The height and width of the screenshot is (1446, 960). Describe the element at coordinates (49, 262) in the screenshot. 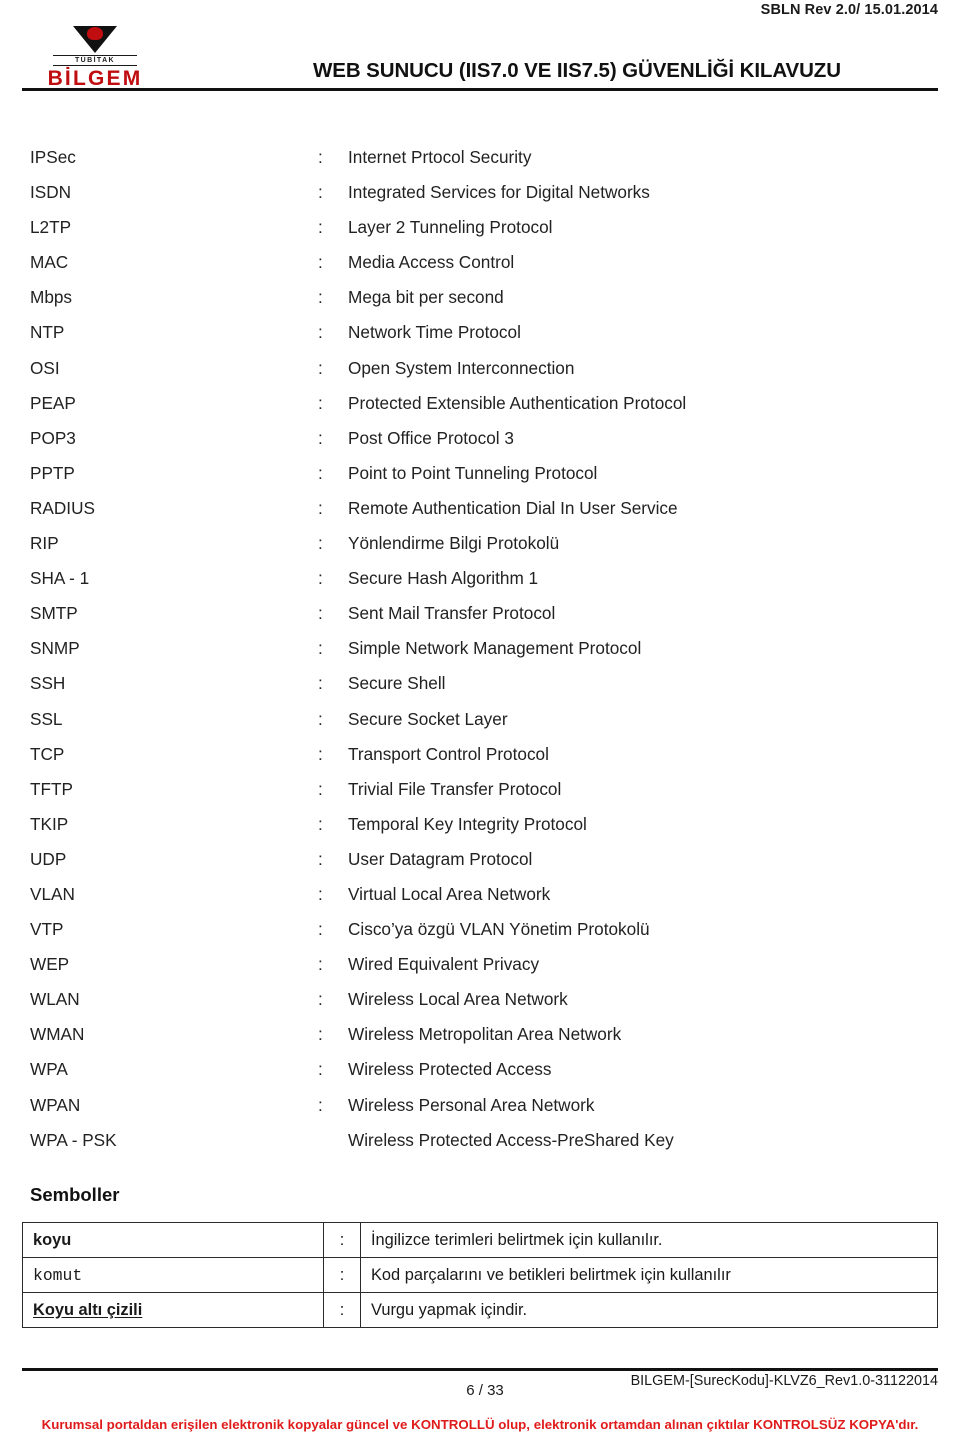

I see `abbreviation-term: MAC` at that location.